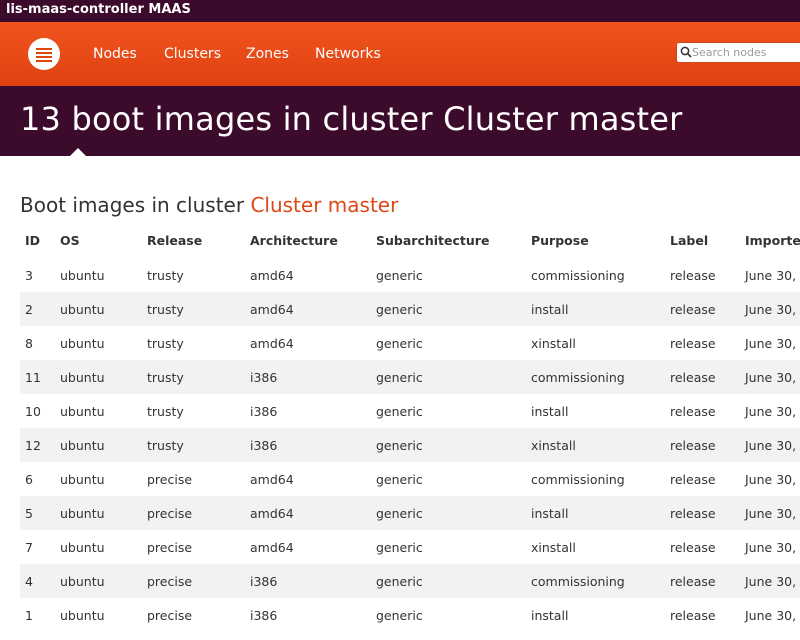 The image size is (800, 640). What do you see at coordinates (98, 9) in the screenshot?
I see `window-title: lis-maas-controller MAAS` at bounding box center [98, 9].